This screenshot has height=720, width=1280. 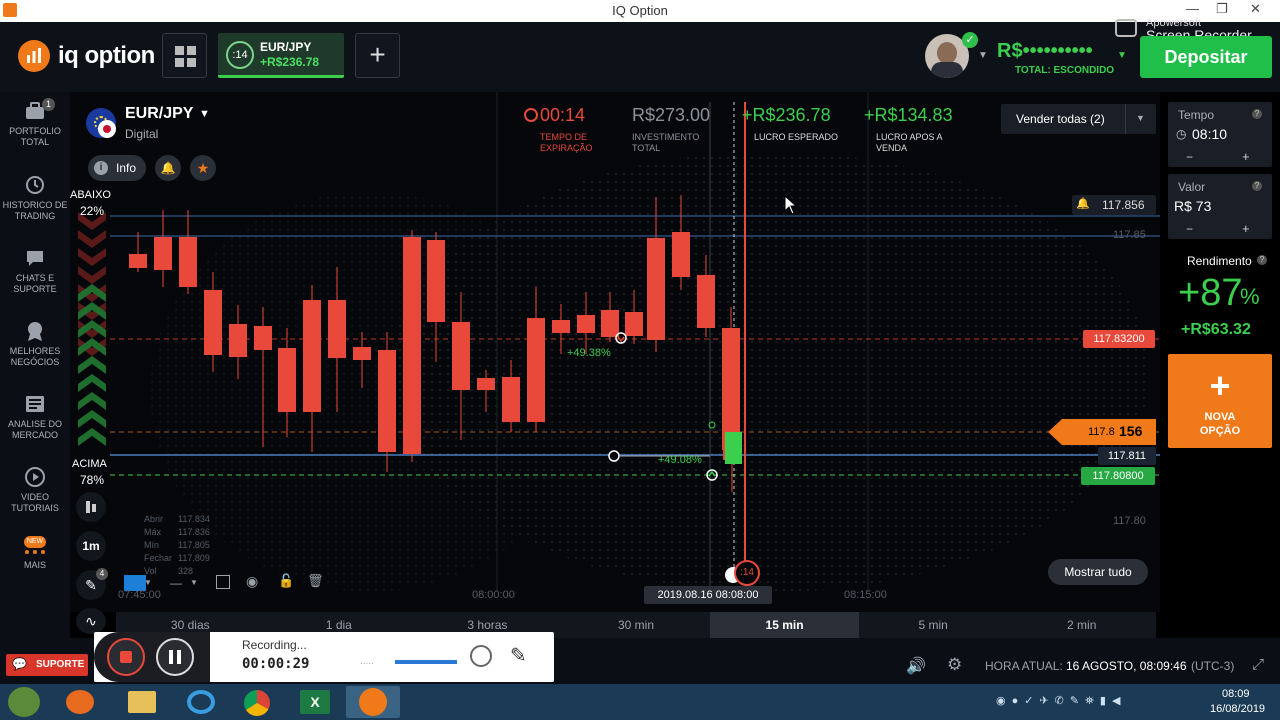 I want to click on sell-all-dropdown-icon: ▼, so click(x=1140, y=118).